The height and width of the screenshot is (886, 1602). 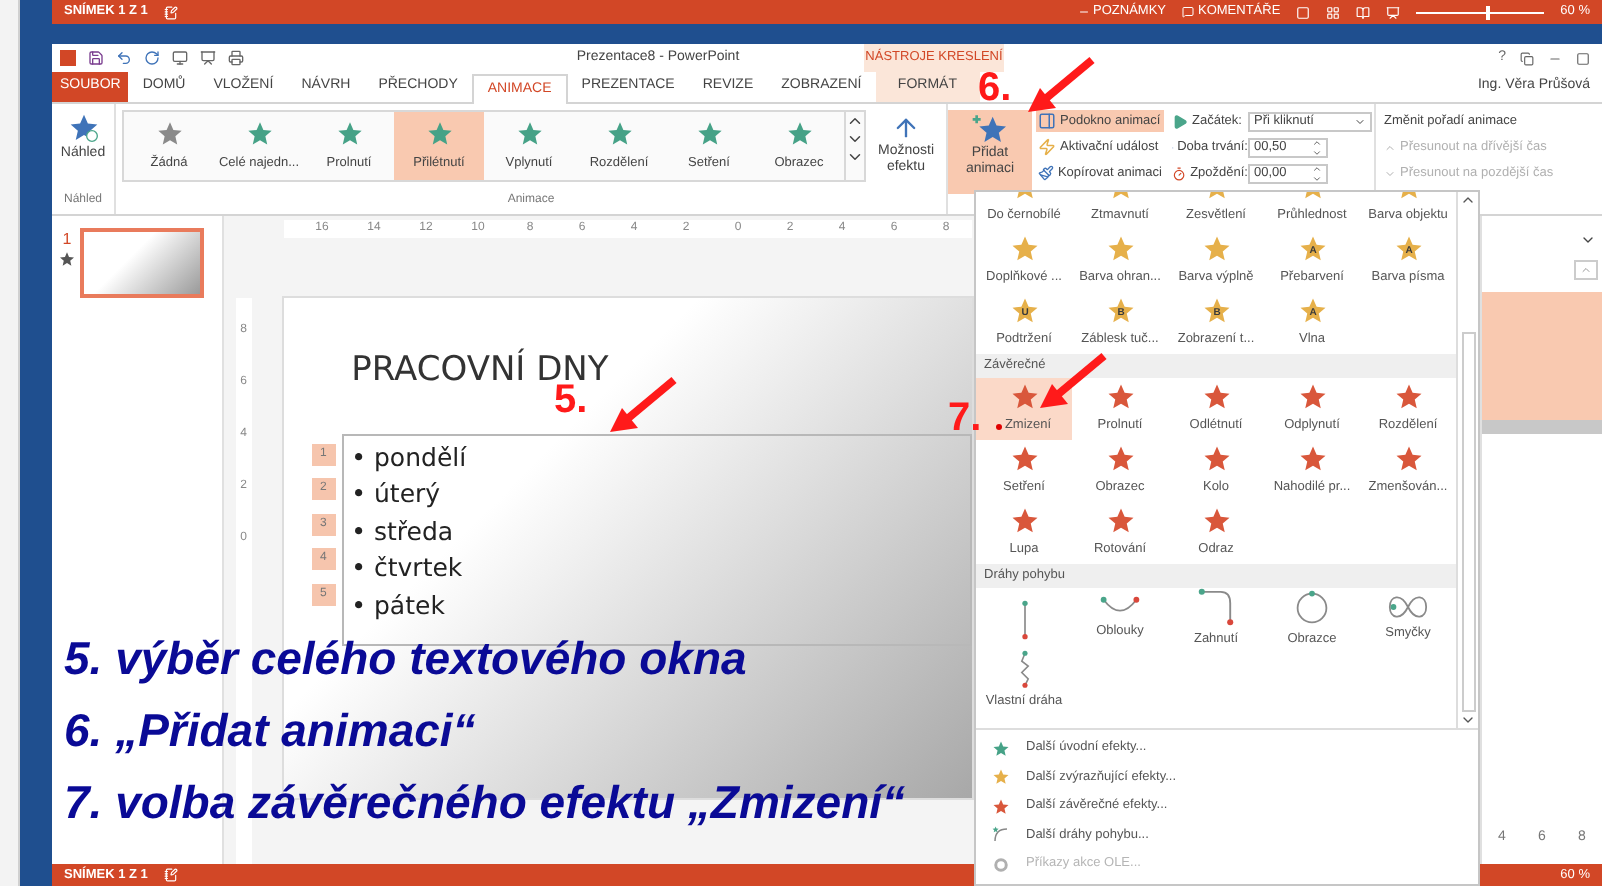 I want to click on monitor-icon, so click(x=180, y=58).